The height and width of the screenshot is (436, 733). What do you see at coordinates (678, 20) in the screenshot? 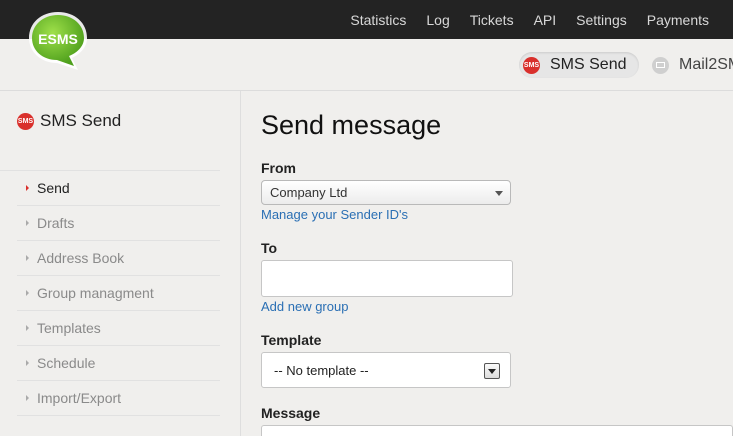
I see `nav-payments: Payments` at bounding box center [678, 20].